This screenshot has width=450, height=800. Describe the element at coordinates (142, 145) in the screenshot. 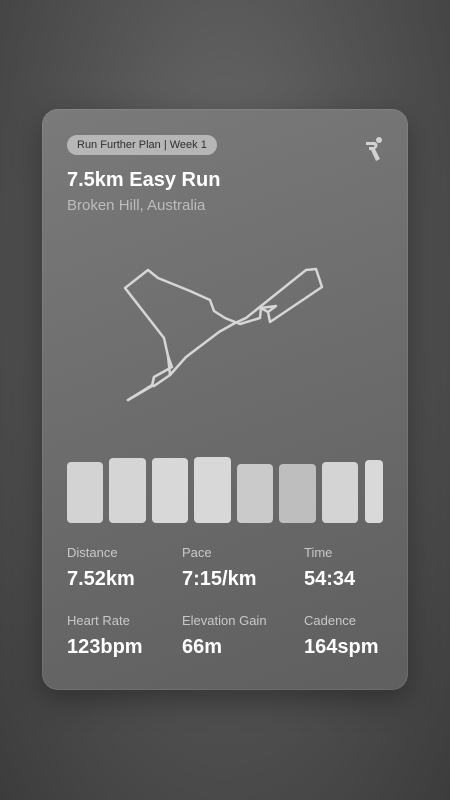

I see `plan-badge: Run Further Plan | Week 1` at that location.